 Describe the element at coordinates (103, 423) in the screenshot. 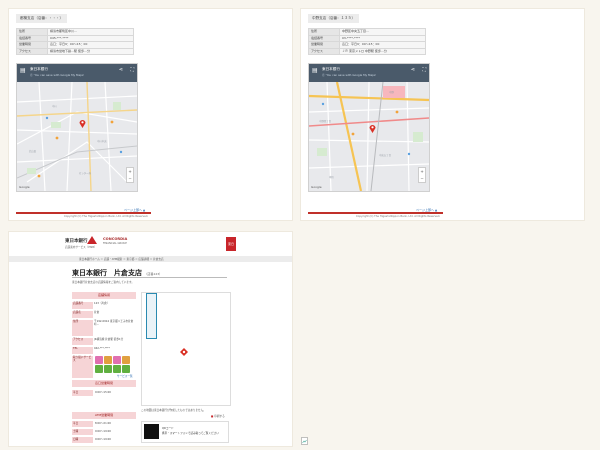

I see `atm-hours-value: 8:00～21:00` at that location.